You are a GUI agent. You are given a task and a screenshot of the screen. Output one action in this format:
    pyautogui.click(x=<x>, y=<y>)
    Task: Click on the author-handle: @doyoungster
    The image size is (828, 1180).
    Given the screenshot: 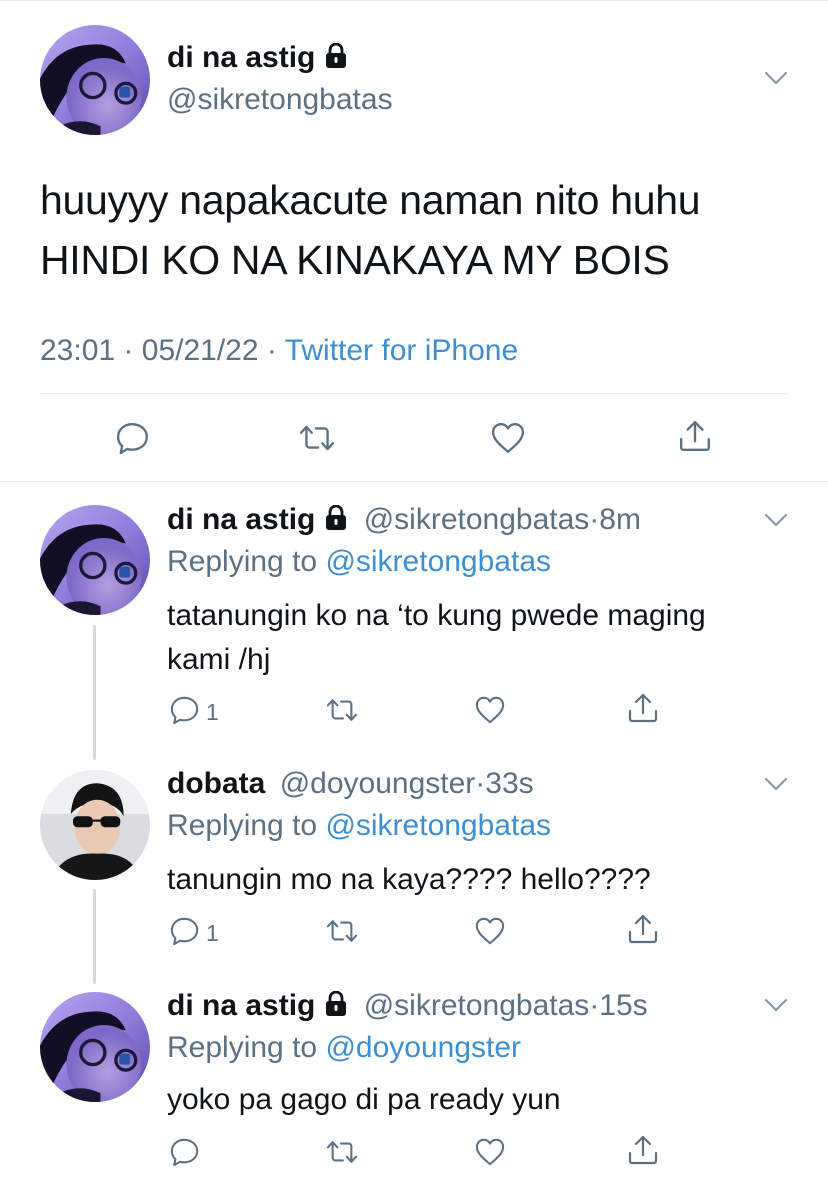 What is the action you would take?
    pyautogui.click(x=378, y=783)
    